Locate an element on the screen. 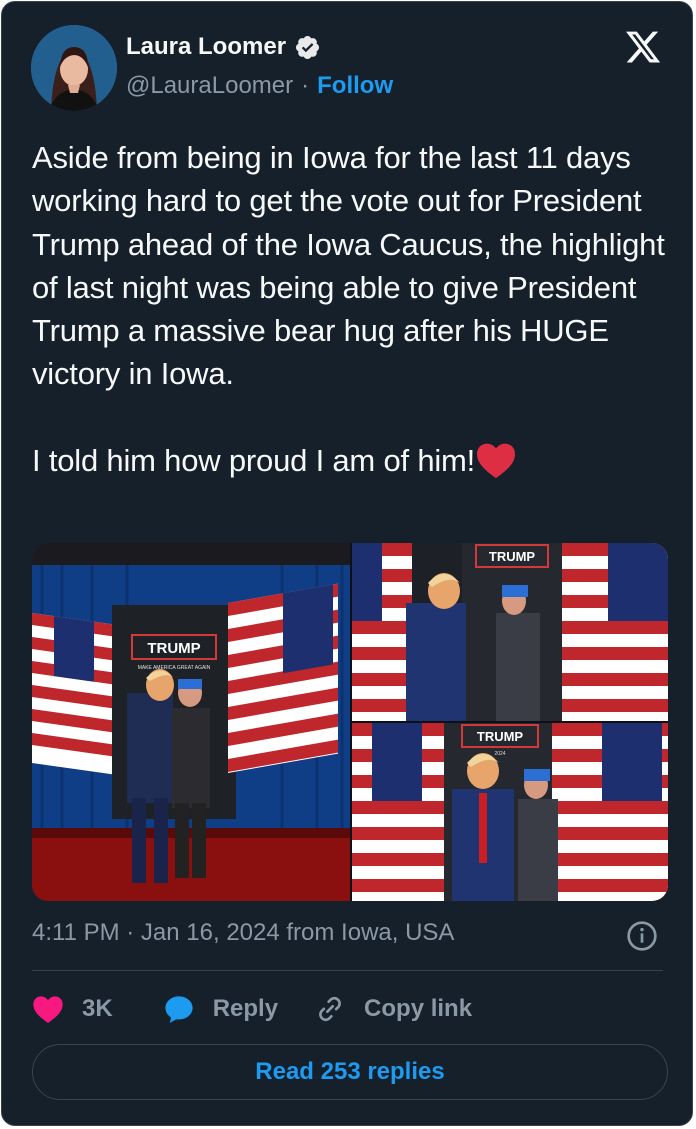  divider is located at coordinates (347, 970).